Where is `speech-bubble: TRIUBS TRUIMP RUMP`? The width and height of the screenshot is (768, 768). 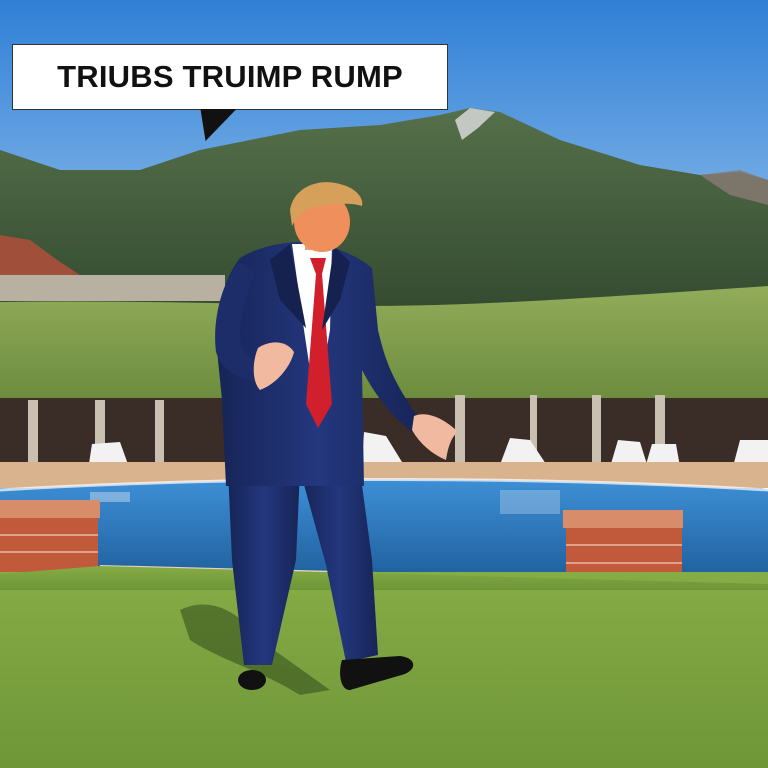
speech-bubble: TRIUBS TRUIMP RUMP is located at coordinates (230, 77).